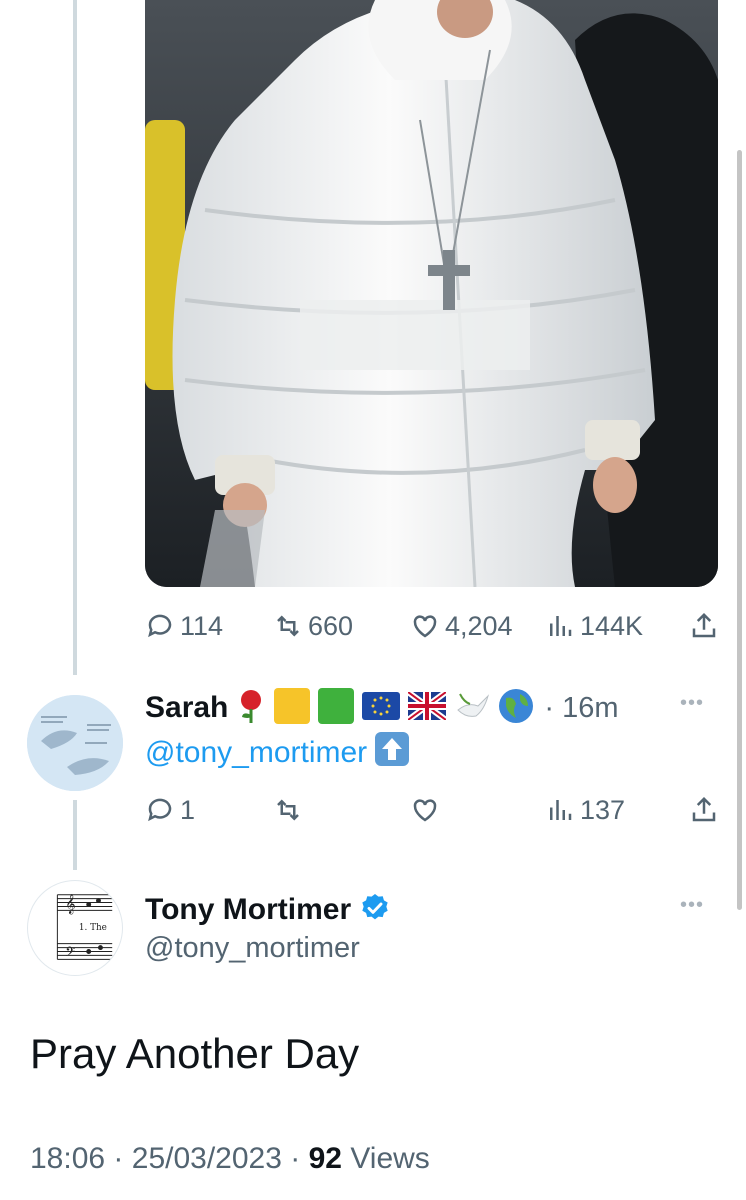 The image size is (746, 1200). I want to click on up-arrow-emoji, so click(392, 753).